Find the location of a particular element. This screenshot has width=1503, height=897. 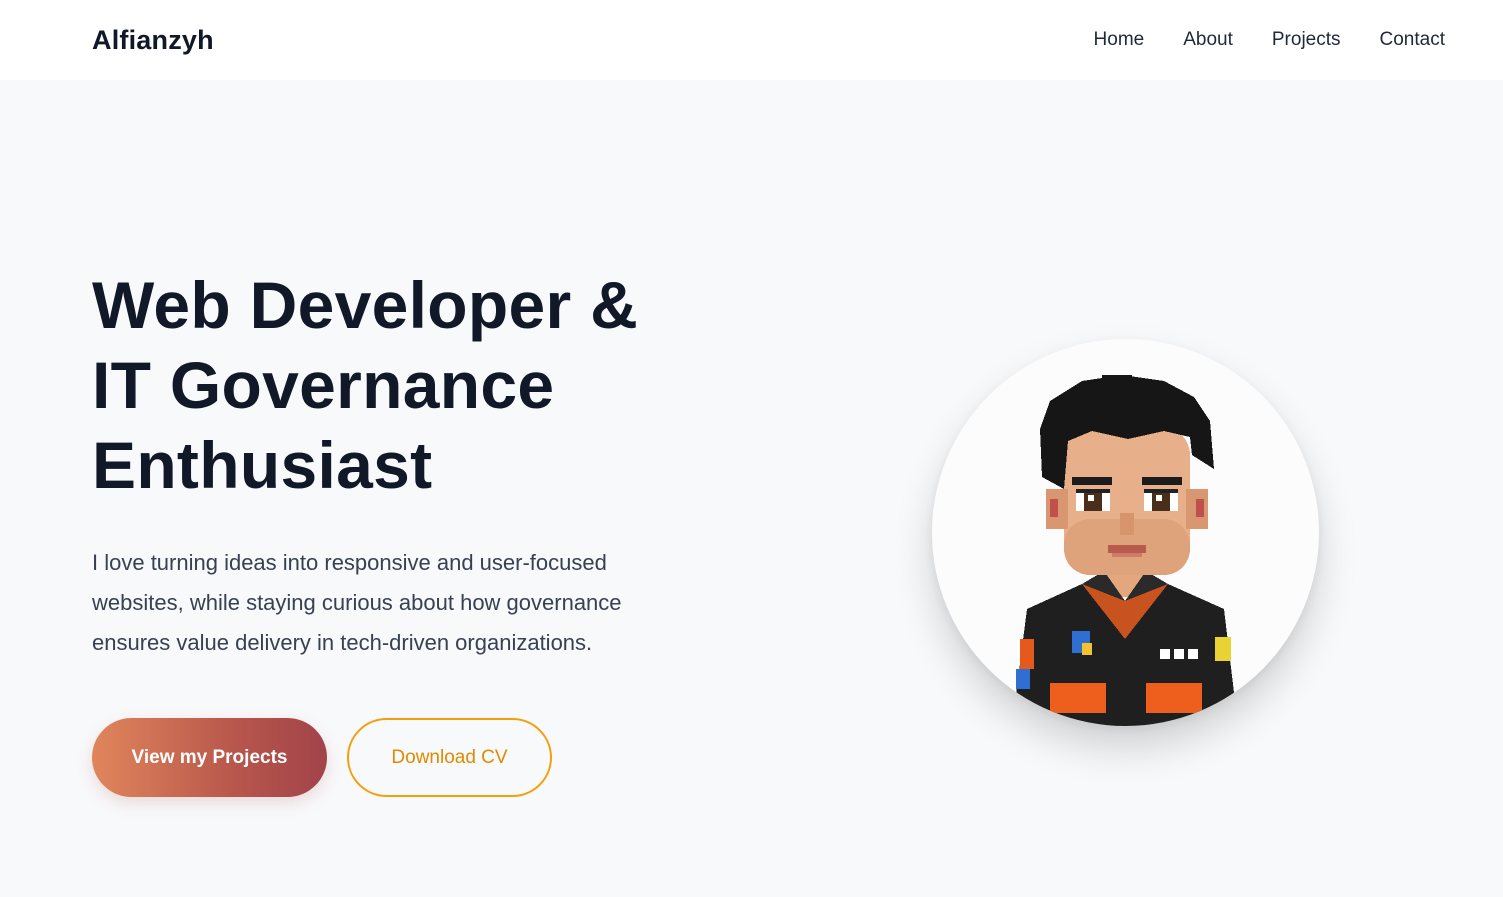

view-projects-button: View my Projects is located at coordinates (209, 757).